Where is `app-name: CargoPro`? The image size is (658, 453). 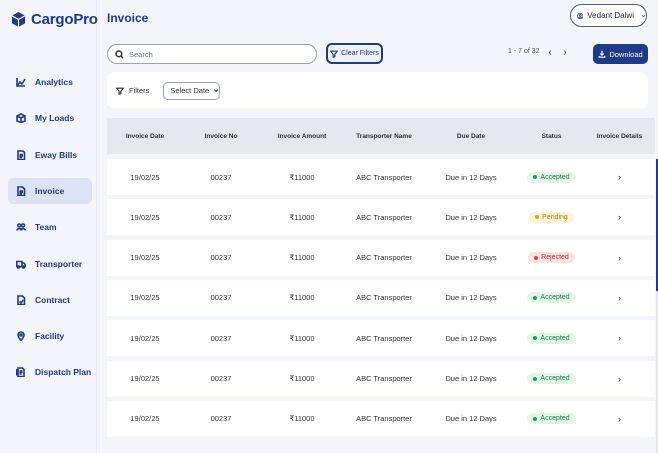 app-name: CargoPro is located at coordinates (64, 19).